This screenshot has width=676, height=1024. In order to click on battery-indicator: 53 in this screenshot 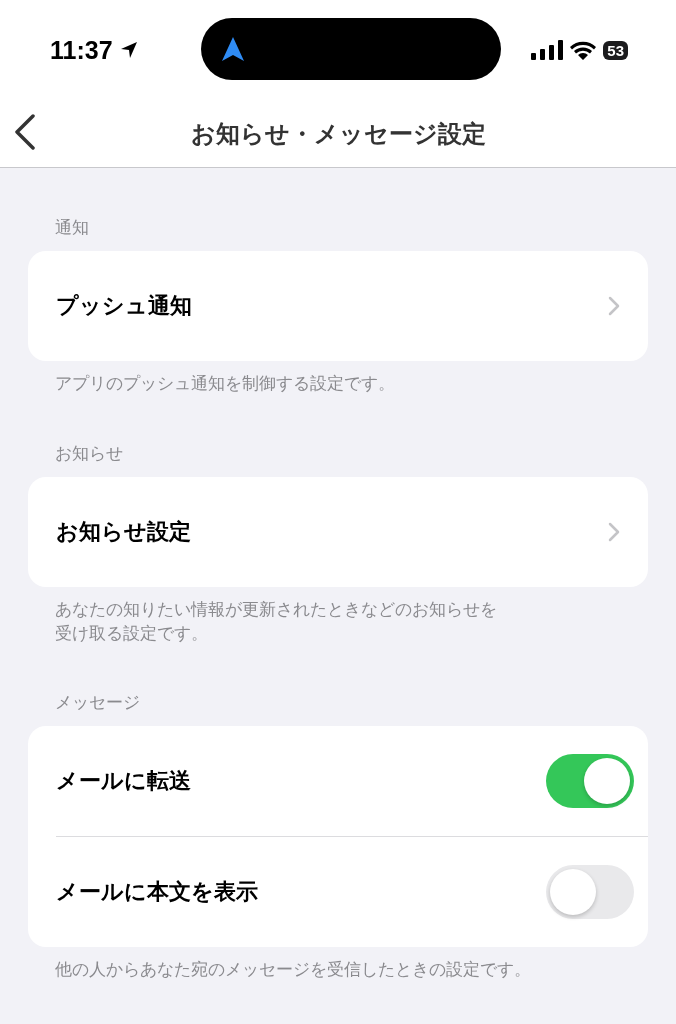, I will do `click(615, 50)`.